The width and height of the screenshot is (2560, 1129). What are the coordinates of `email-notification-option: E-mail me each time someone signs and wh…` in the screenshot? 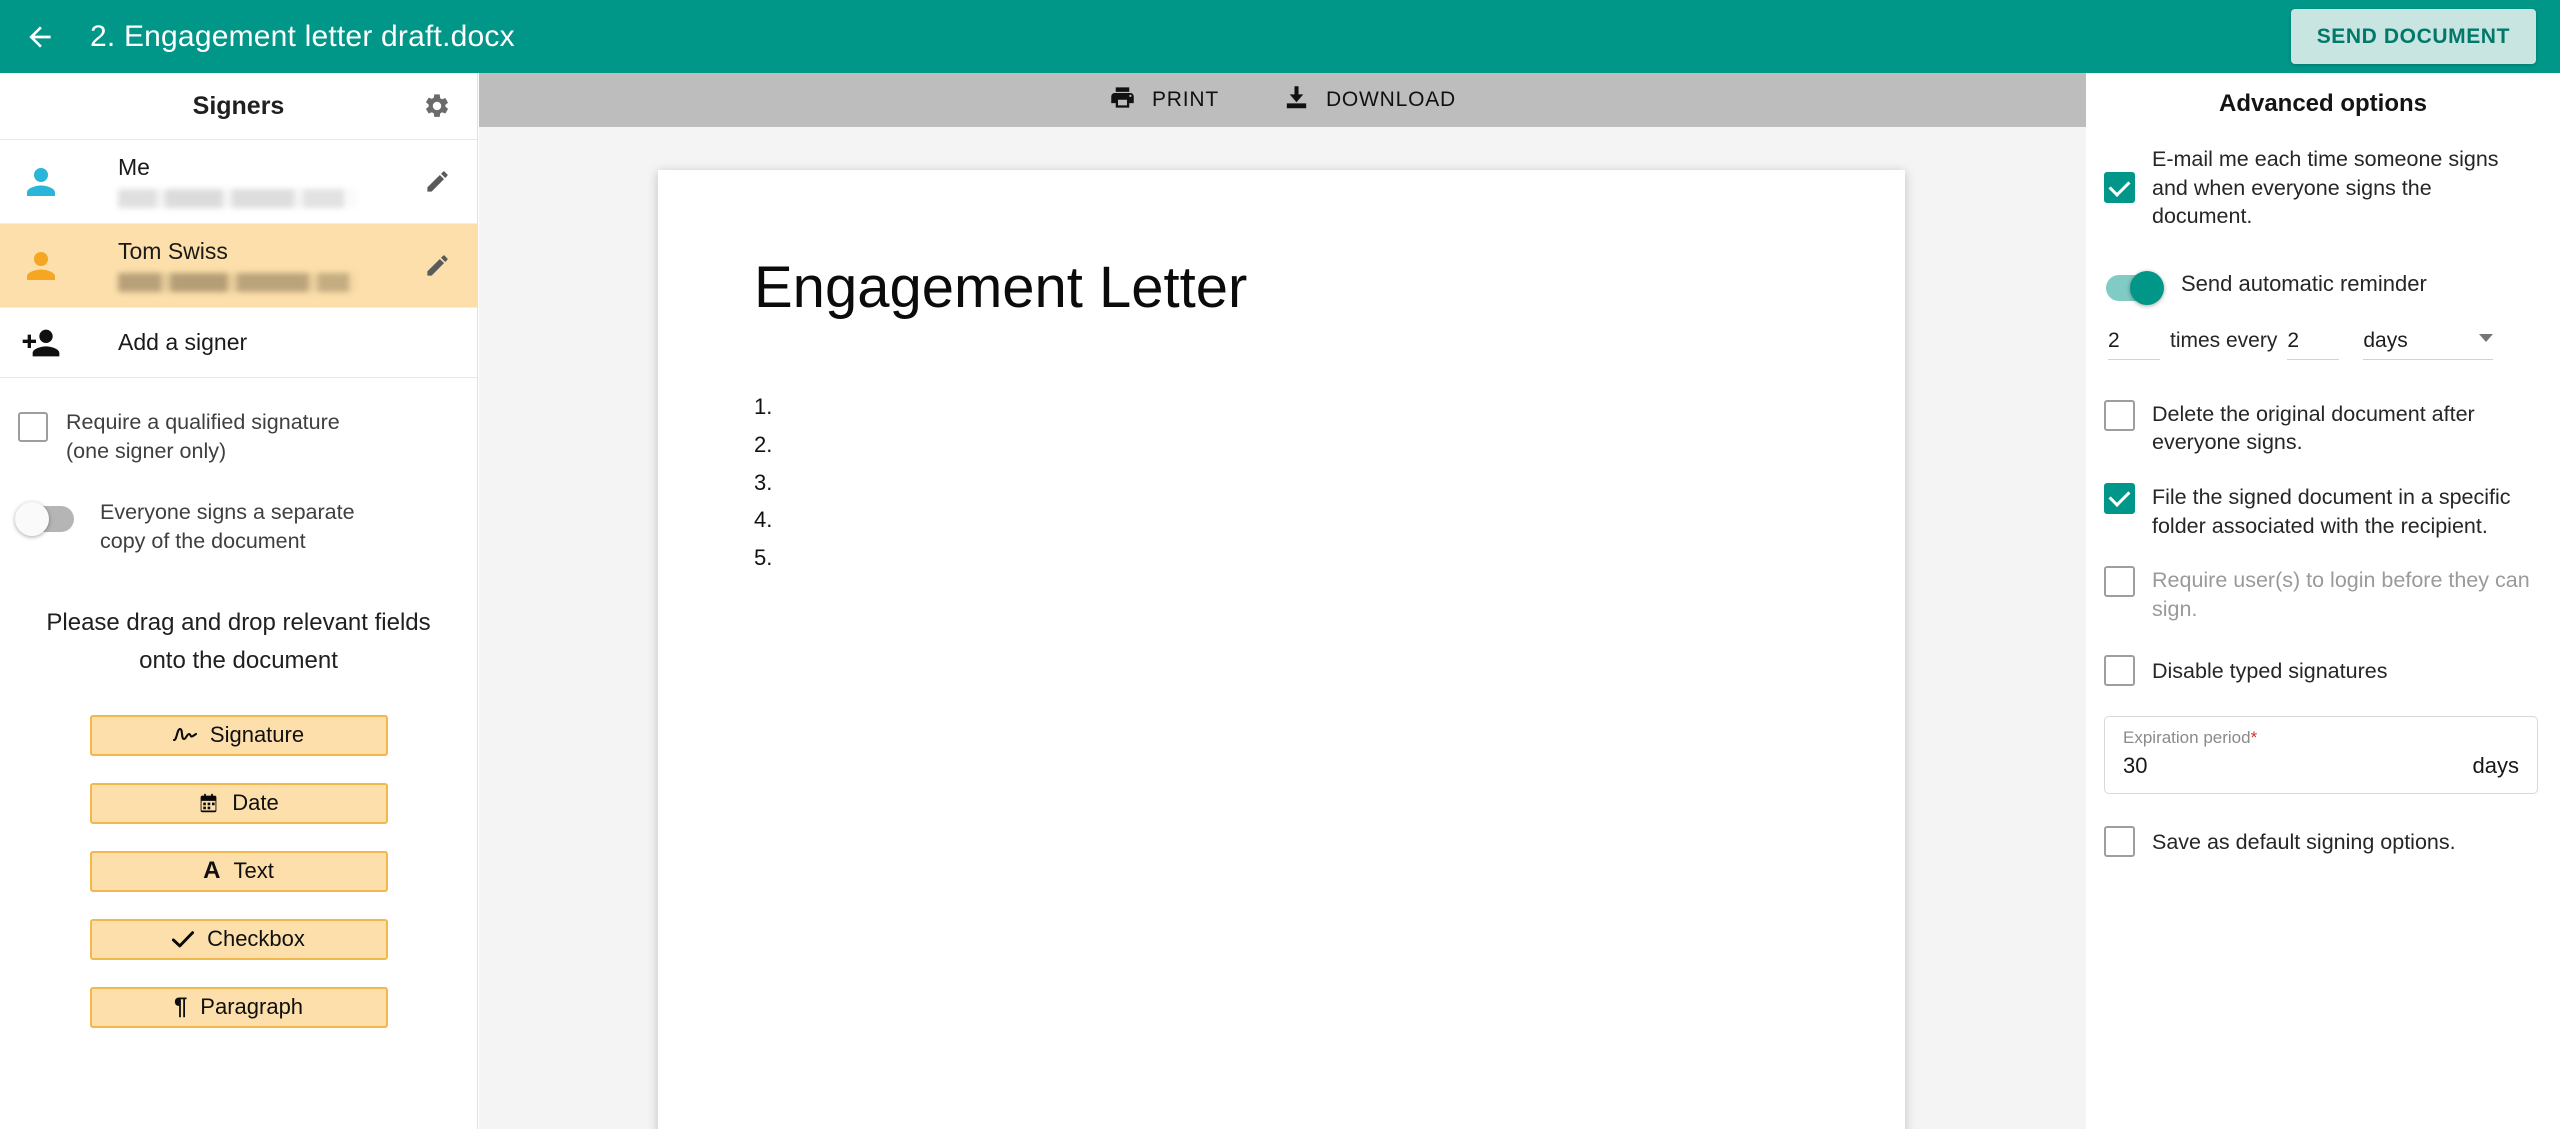 It's located at (2323, 188).